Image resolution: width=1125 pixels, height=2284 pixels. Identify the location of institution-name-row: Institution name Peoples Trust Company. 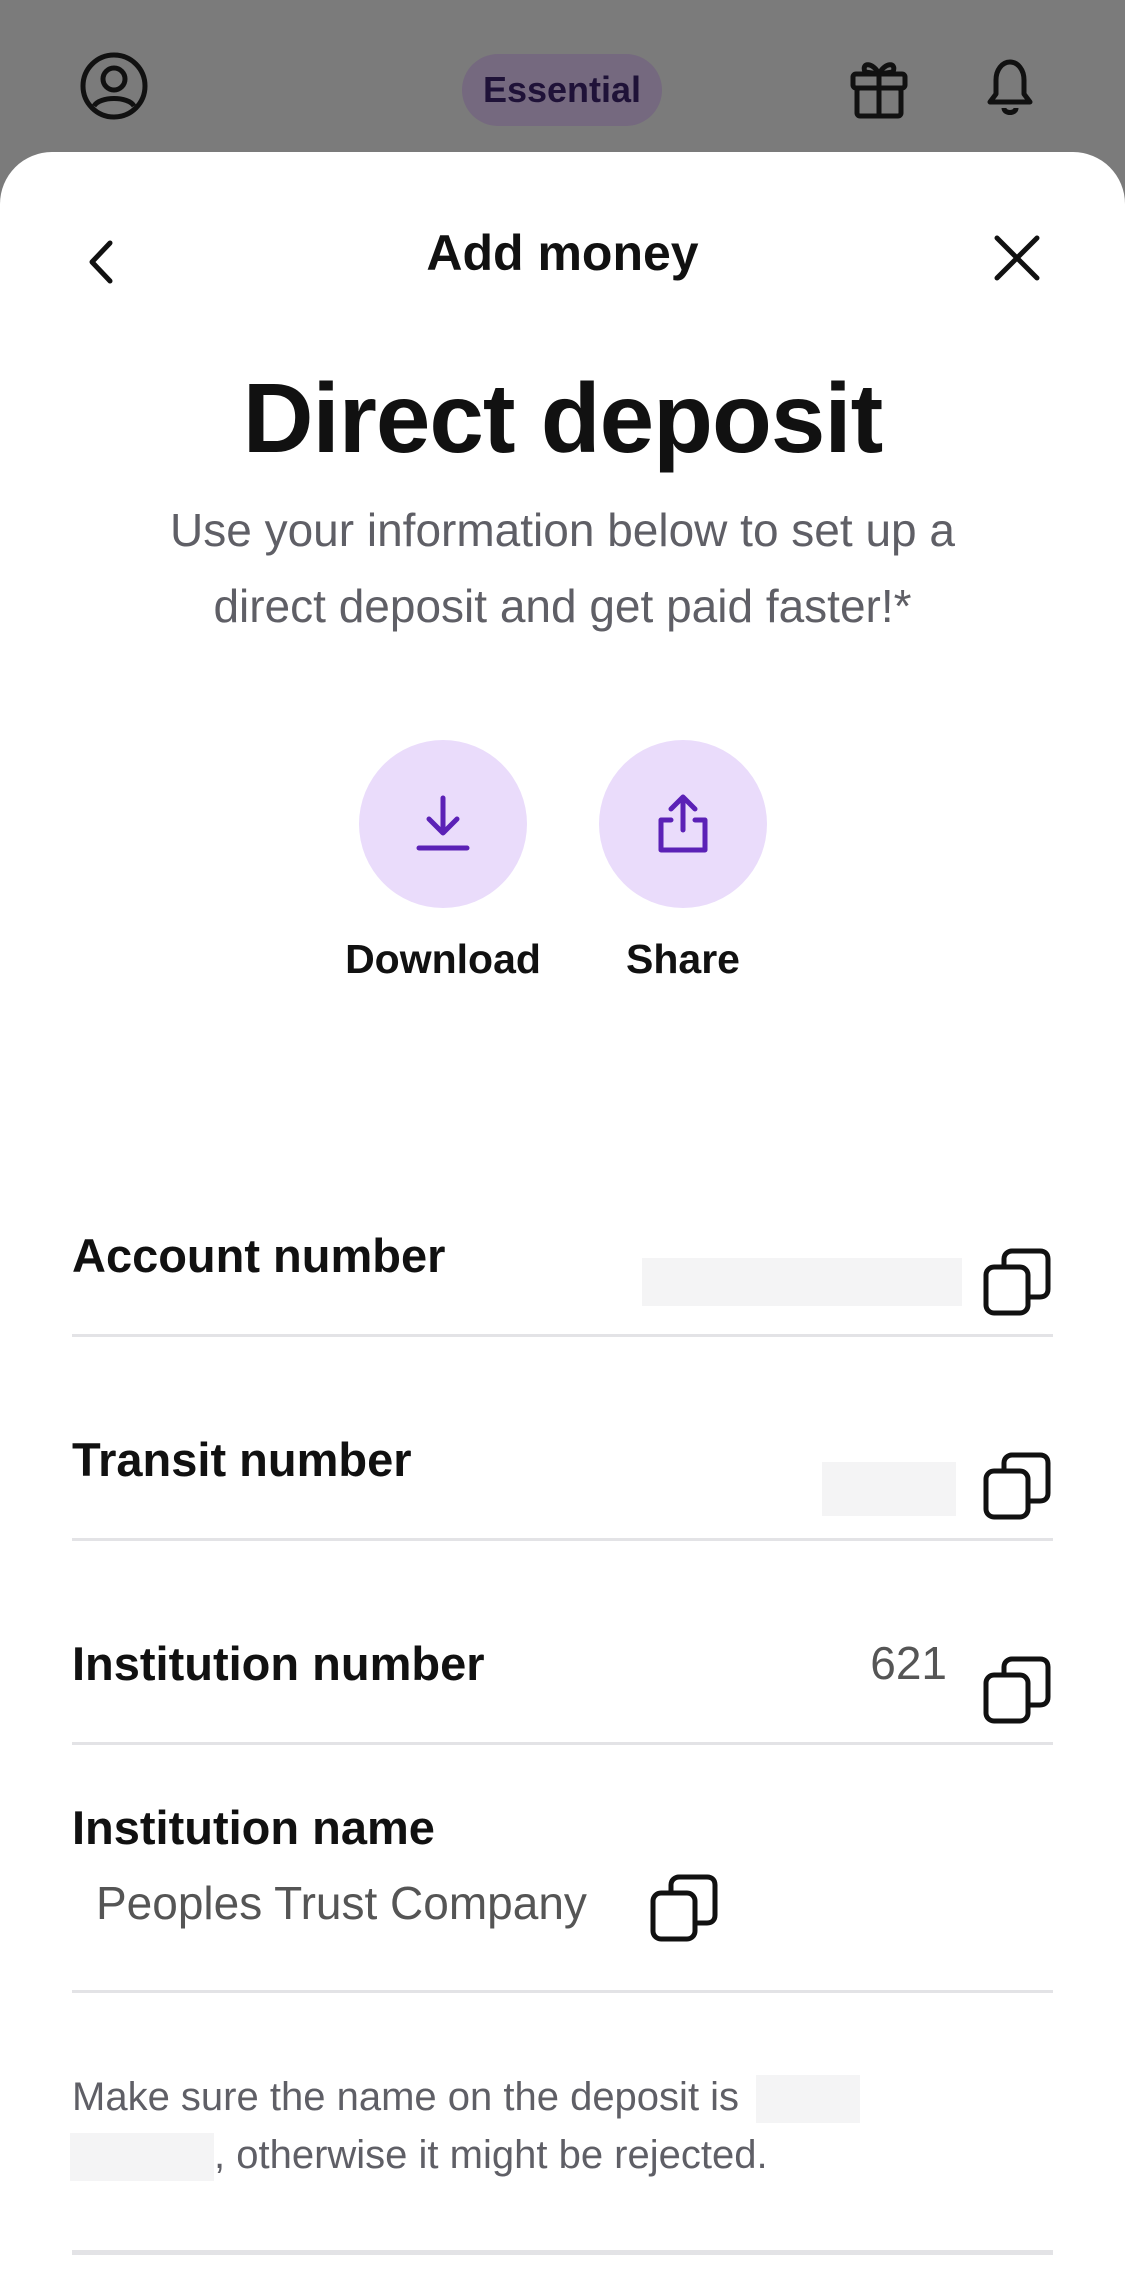
(562, 1885).